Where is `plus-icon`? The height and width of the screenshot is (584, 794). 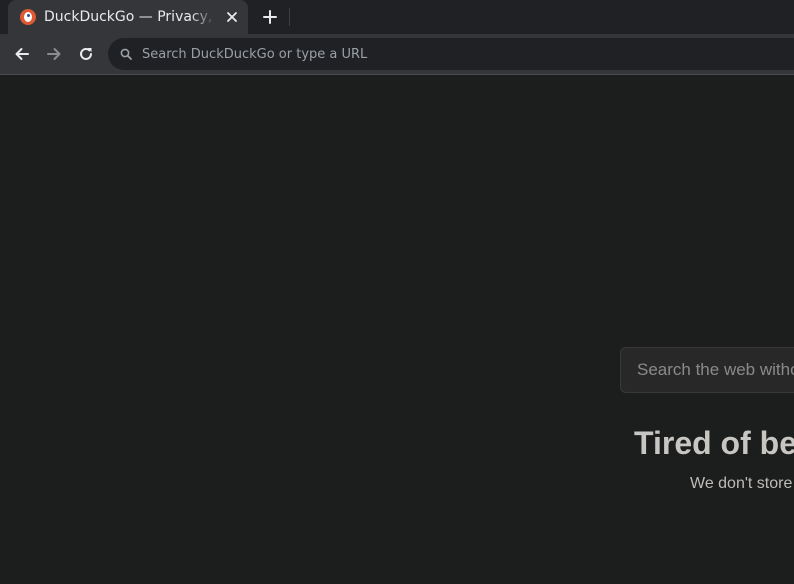
plus-icon is located at coordinates (270, 17).